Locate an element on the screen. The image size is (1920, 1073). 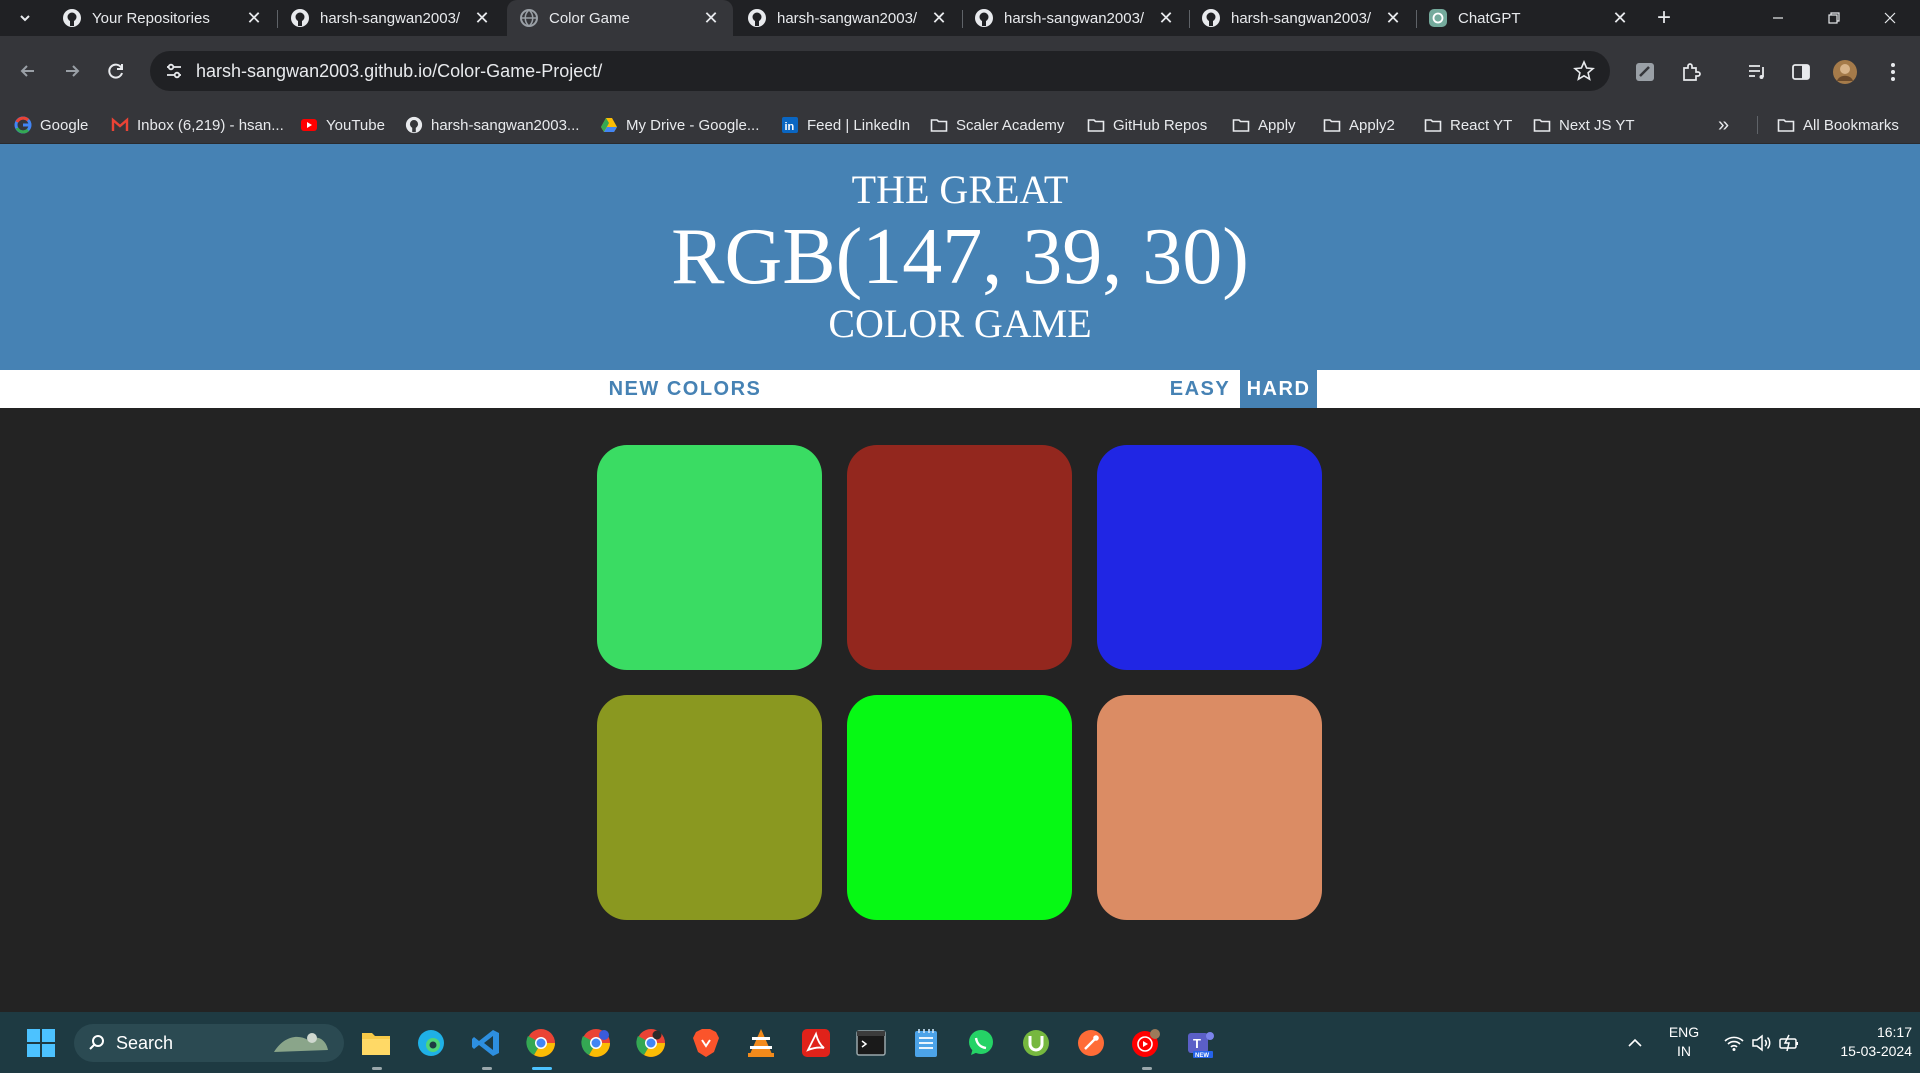
svg-text: NEW is located at coordinates (1202, 1056).